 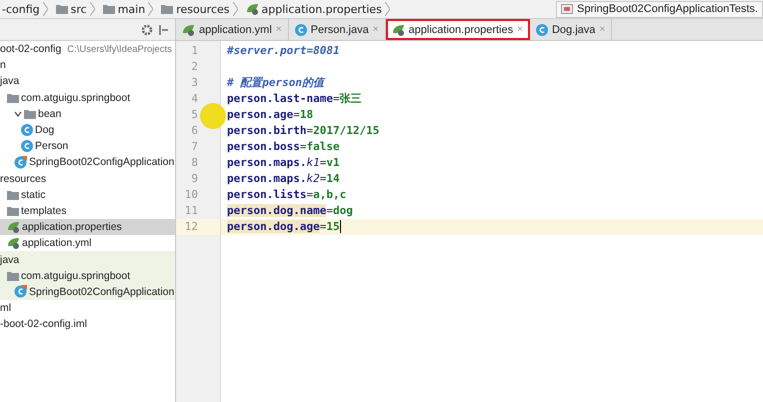 I want to click on code-line: person.age=18, so click(x=270, y=115).